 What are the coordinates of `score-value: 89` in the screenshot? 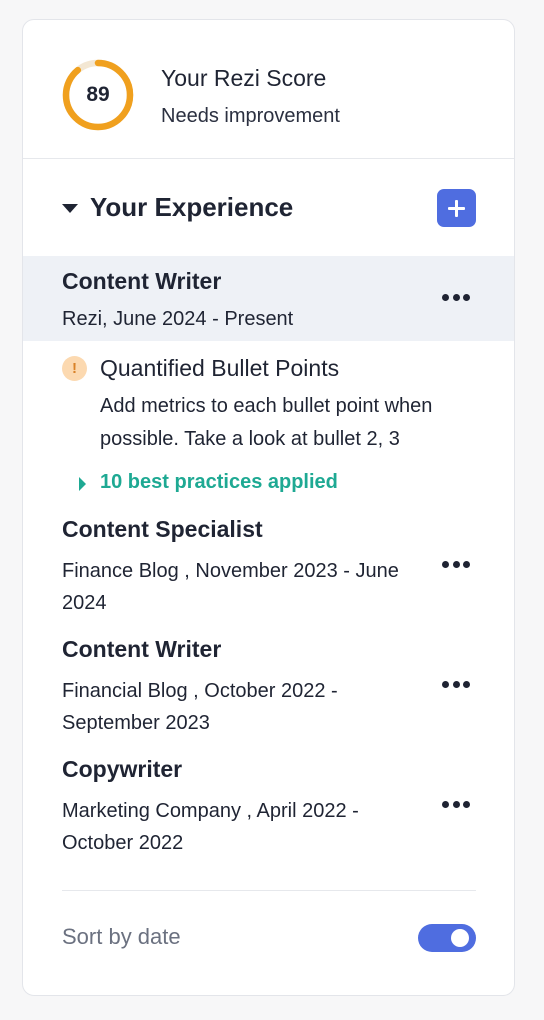 It's located at (98, 94).